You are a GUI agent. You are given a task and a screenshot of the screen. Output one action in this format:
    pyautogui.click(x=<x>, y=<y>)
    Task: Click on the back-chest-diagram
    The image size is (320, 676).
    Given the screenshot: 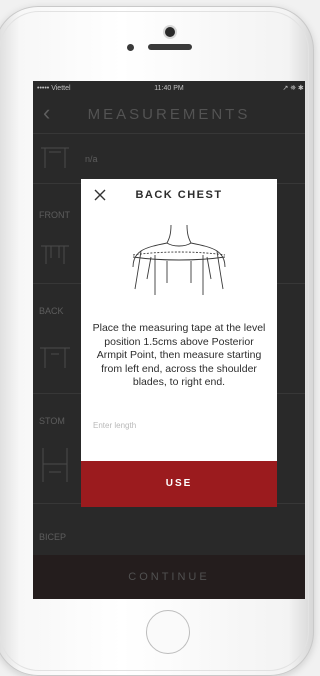 What is the action you would take?
    pyautogui.click(x=179, y=259)
    